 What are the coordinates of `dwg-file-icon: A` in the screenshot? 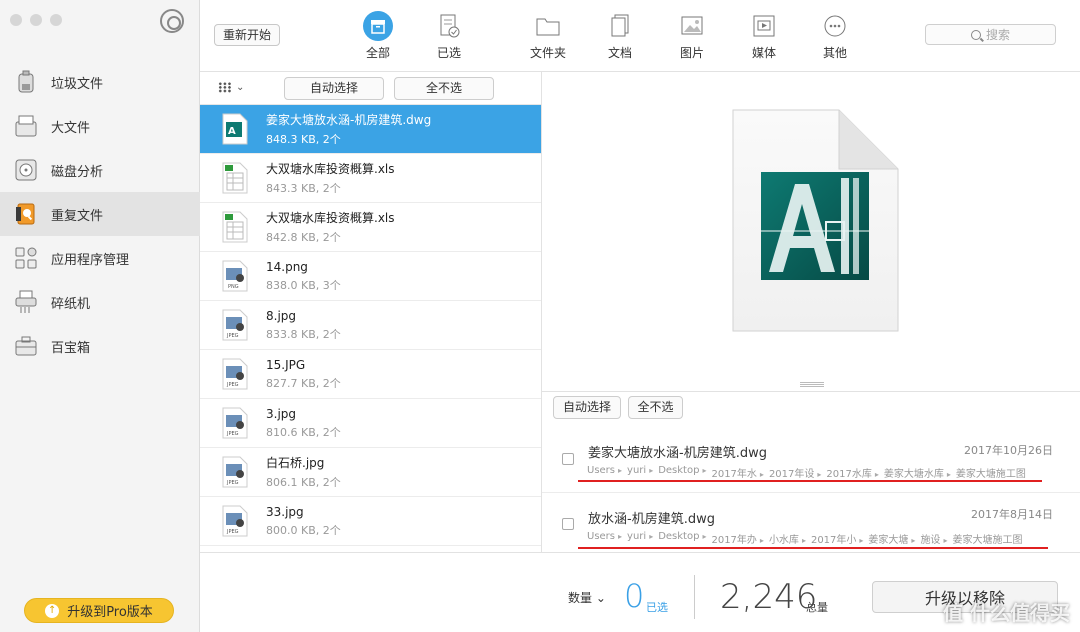 It's located at (235, 129).